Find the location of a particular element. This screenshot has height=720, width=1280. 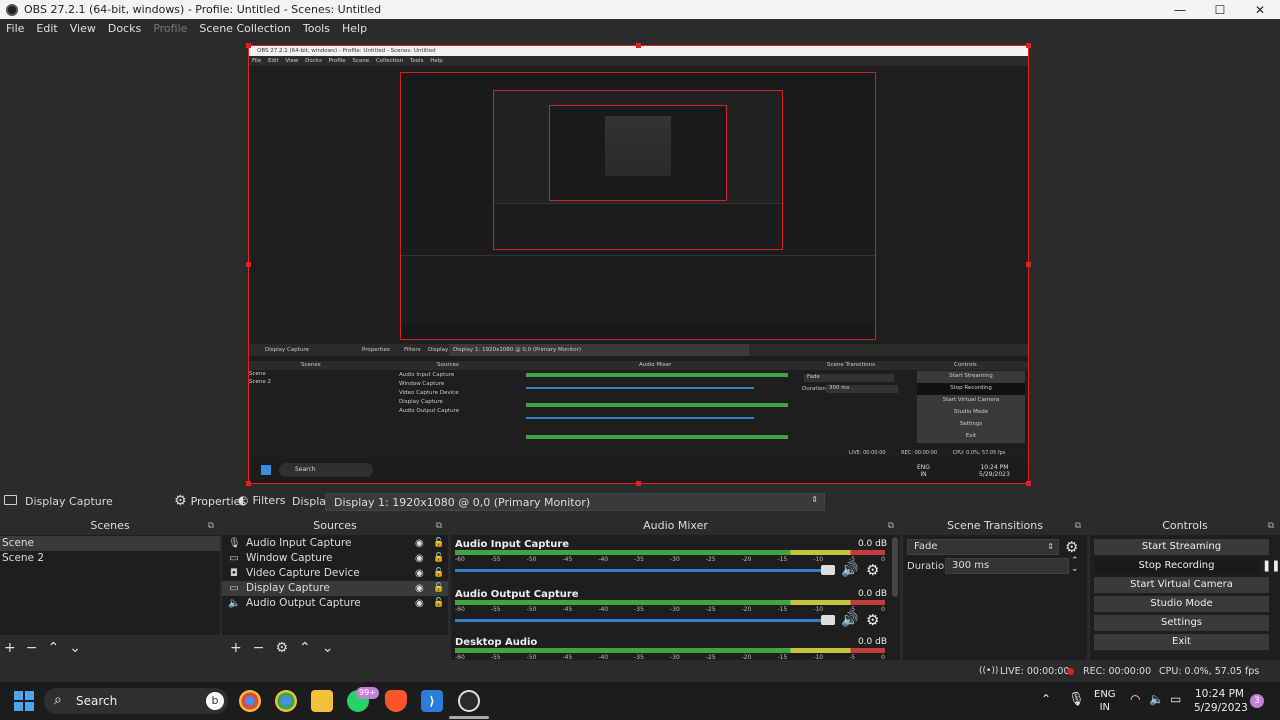

source-item: 🔈 Audio Output Capture ◉ 🔓 is located at coordinates (335, 603).